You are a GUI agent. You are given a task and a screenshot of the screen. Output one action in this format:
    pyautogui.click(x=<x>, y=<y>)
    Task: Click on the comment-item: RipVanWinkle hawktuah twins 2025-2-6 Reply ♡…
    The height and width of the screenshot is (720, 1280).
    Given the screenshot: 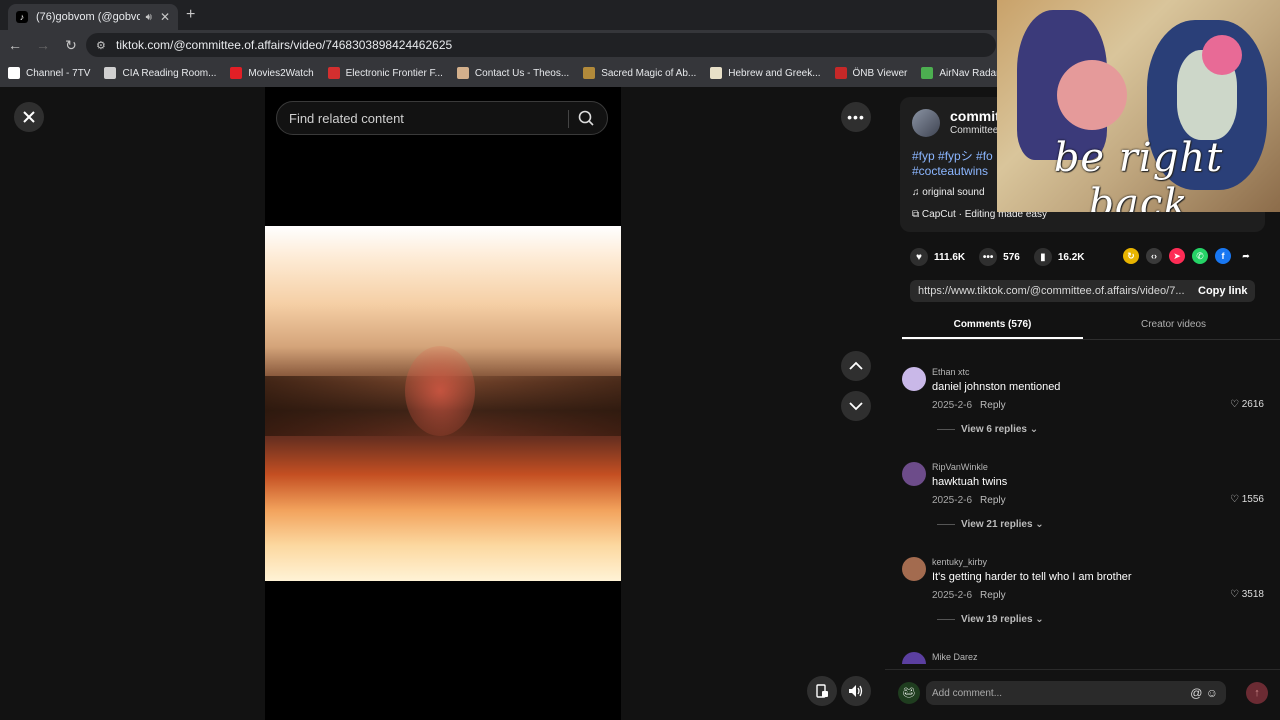 What is the action you would take?
    pyautogui.click(x=1083, y=502)
    